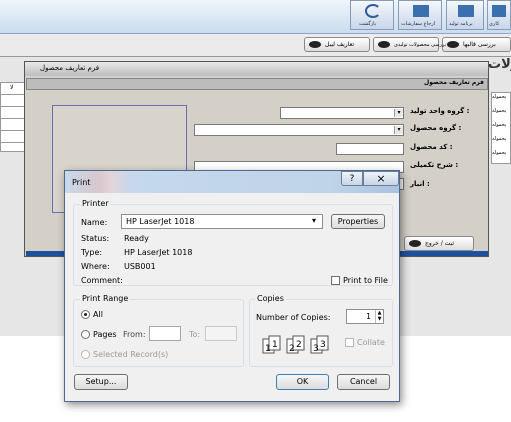 The height and width of the screenshot is (422, 511). Describe the element at coordinates (70, 68) in the screenshot. I see `product-form-window-title: فرم تعاریف محصول` at that location.